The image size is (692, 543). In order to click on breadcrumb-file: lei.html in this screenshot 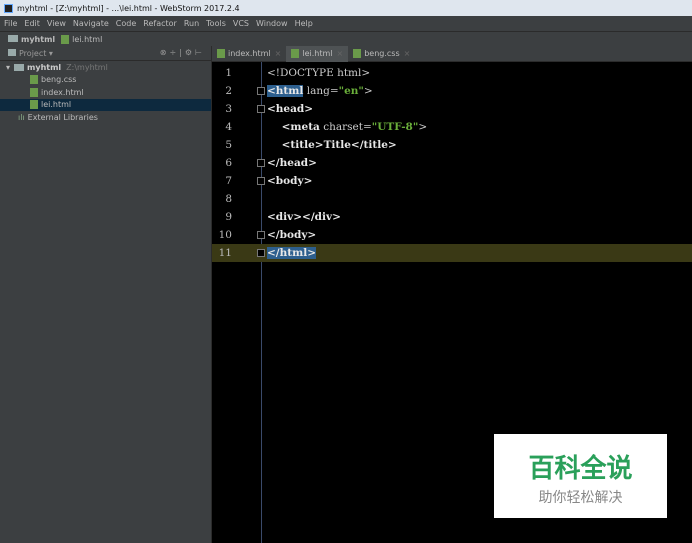, I will do `click(82, 39)`.